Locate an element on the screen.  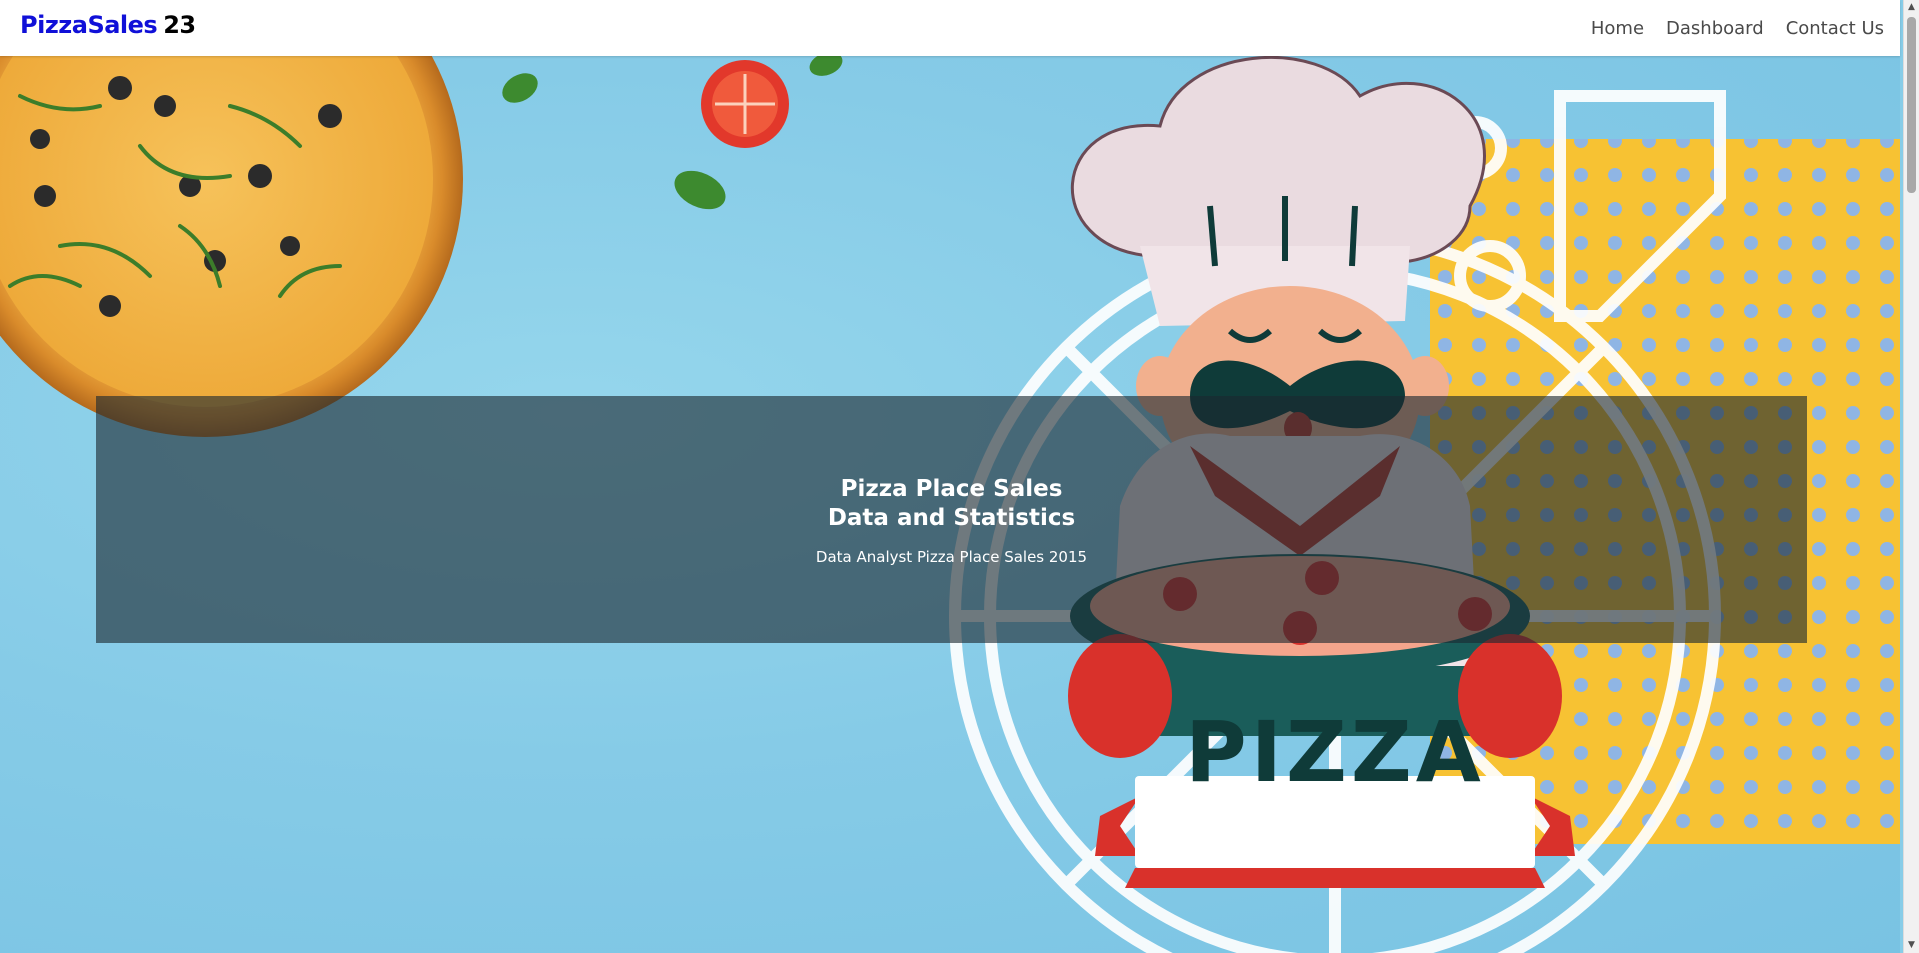
tomato-slice is located at coordinates (745, 104).